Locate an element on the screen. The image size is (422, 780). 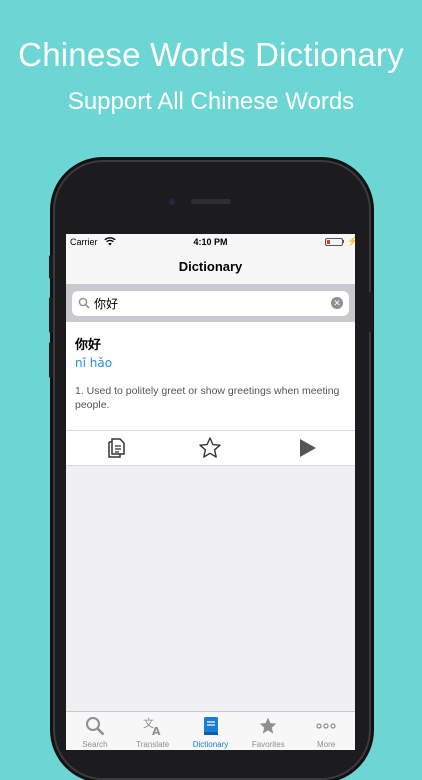
page-title: Dictionary is located at coordinates (210, 266).